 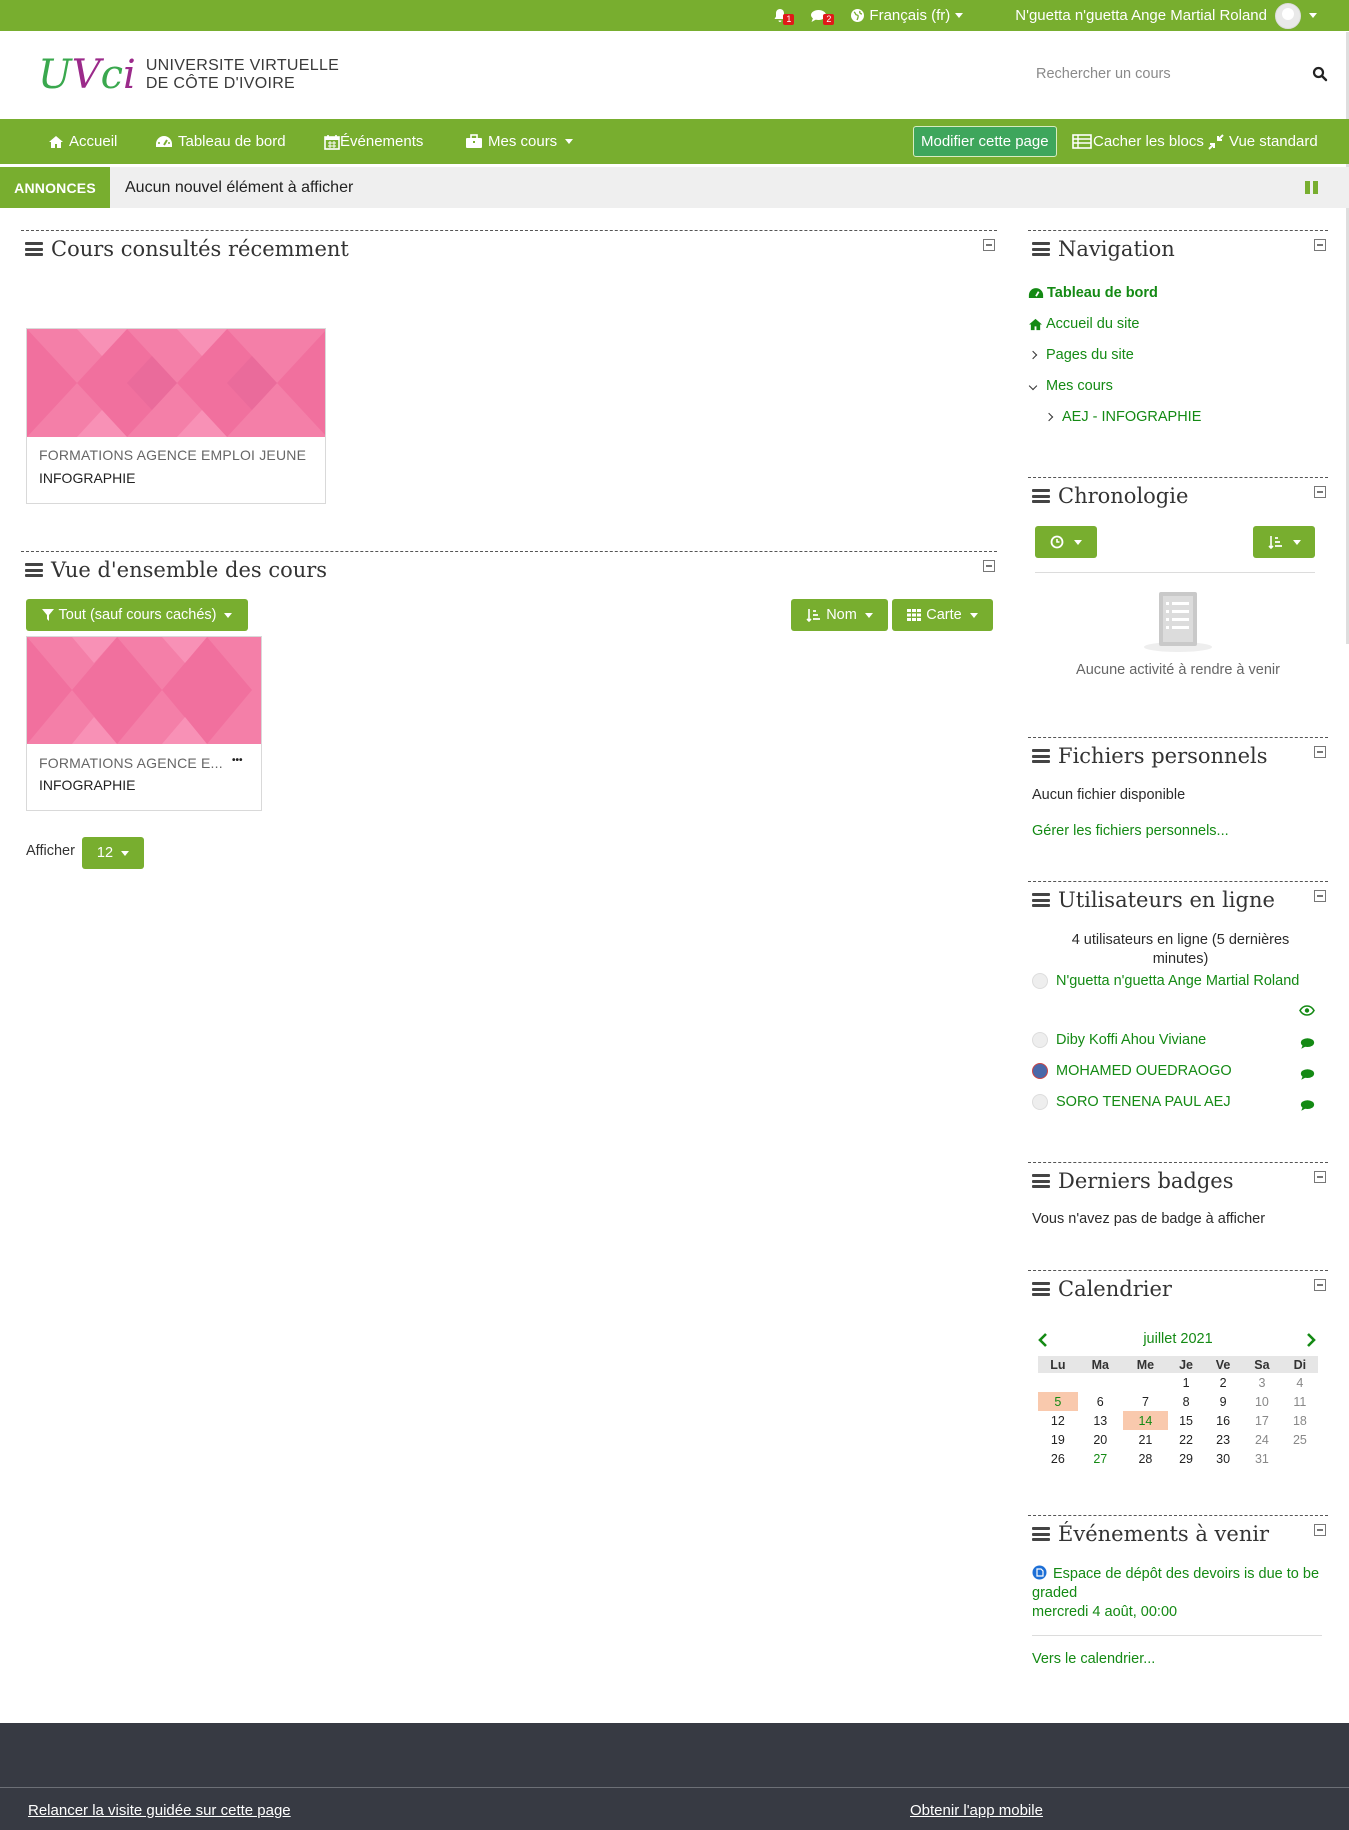 What do you see at coordinates (1132, 1071) in the screenshot?
I see `online-user: MOHAMED OUEDRAOGO` at bounding box center [1132, 1071].